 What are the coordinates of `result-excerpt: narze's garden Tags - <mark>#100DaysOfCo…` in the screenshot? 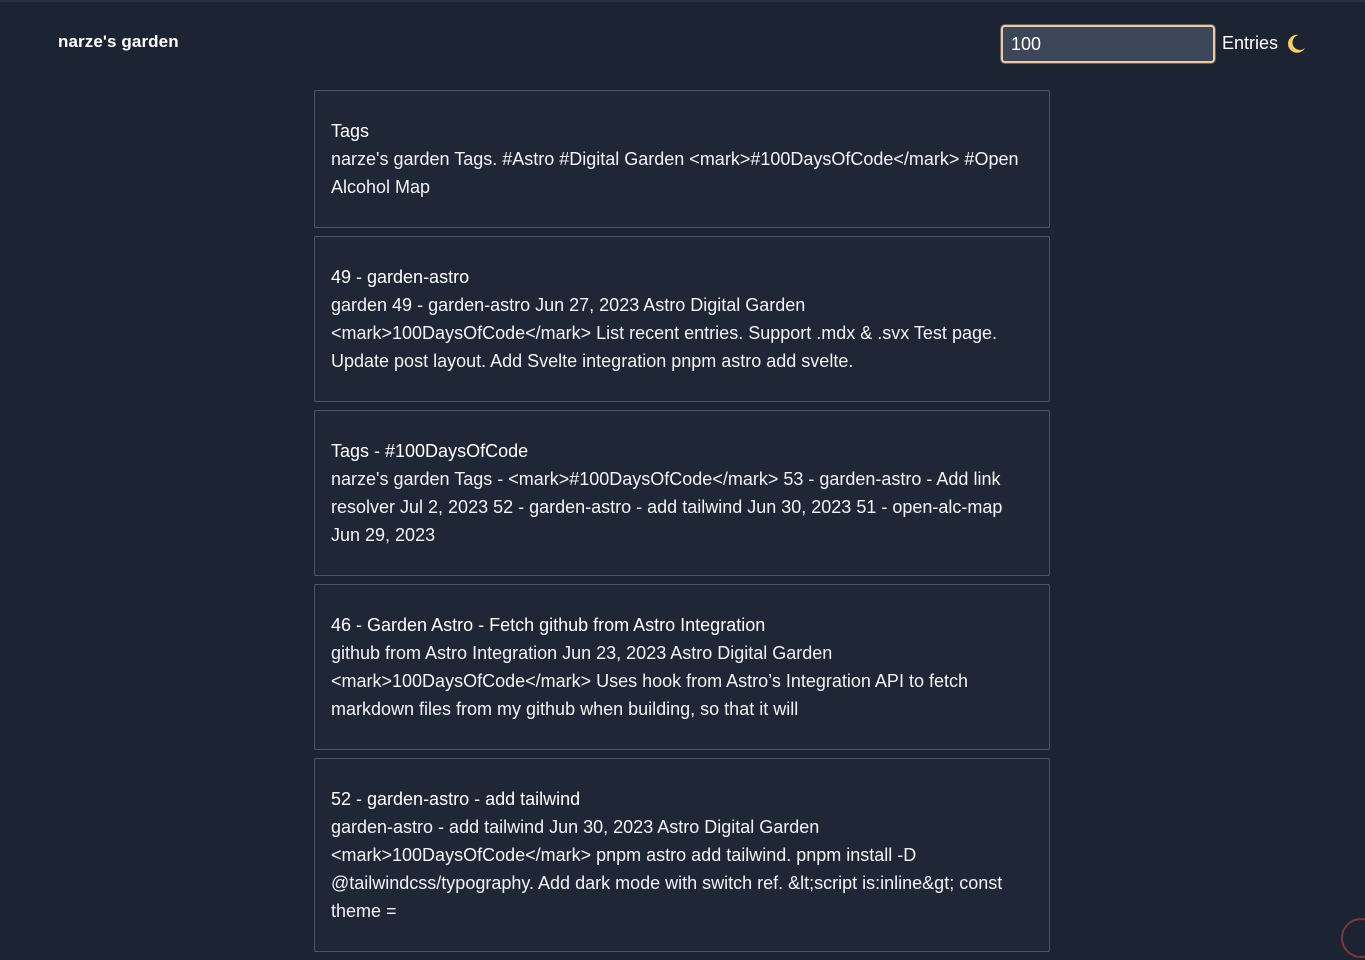 It's located at (667, 507).